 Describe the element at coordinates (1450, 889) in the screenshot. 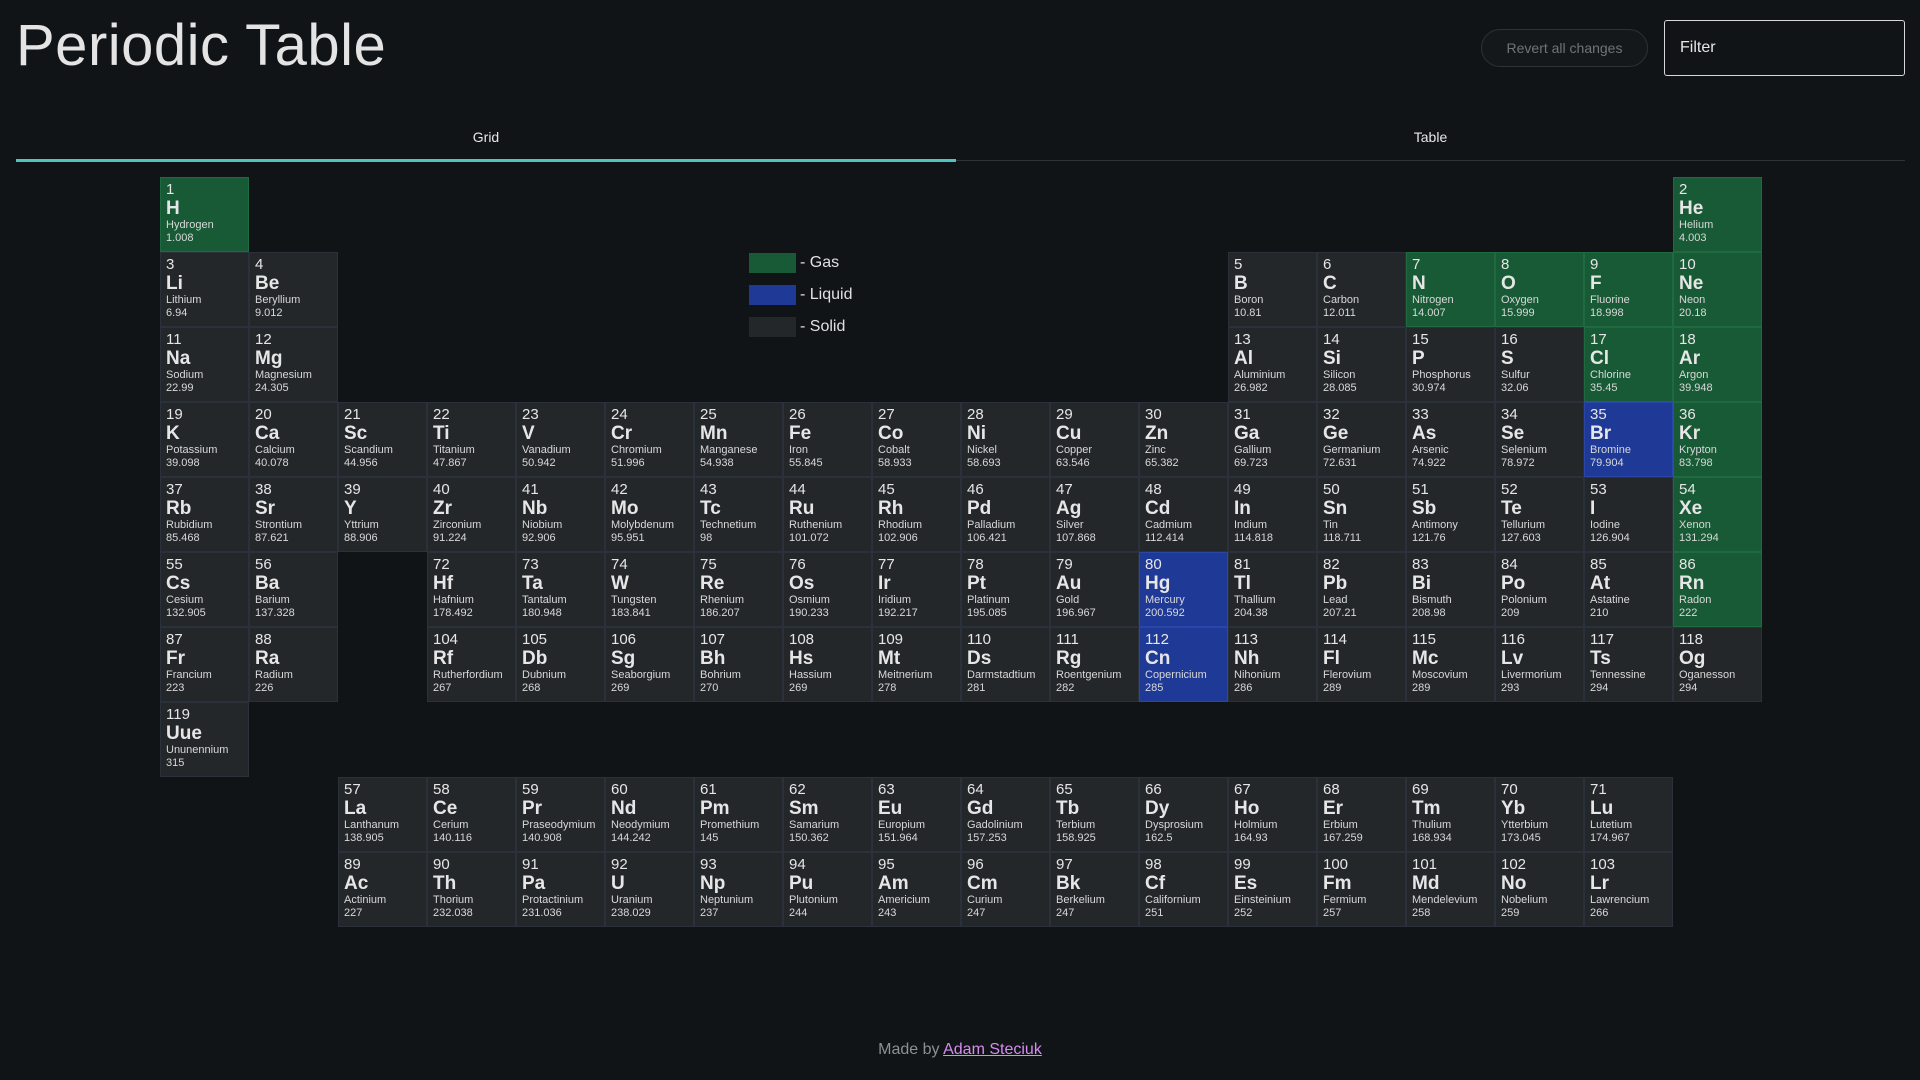

I see `element-tile-mendelevium: 101 Md Mendelevium 258` at that location.